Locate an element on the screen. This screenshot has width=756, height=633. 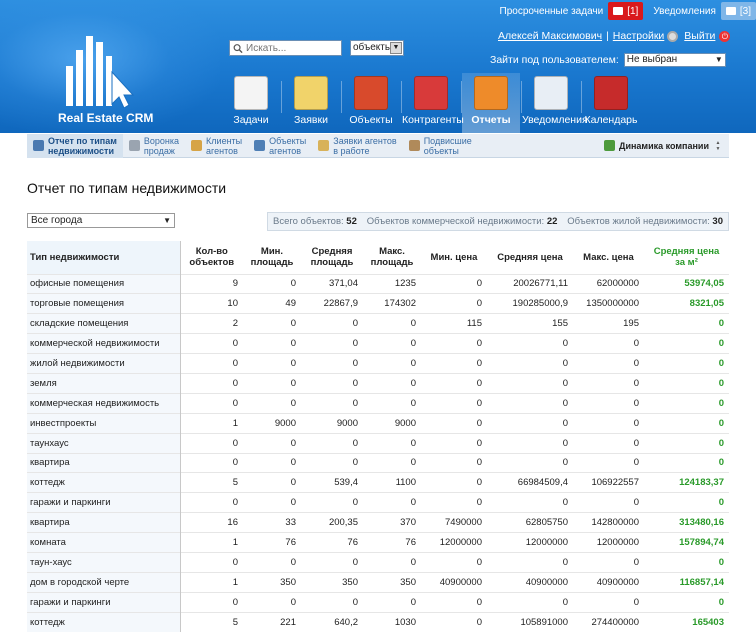
table-cell: 157894,74 is located at coordinates (686, 542).